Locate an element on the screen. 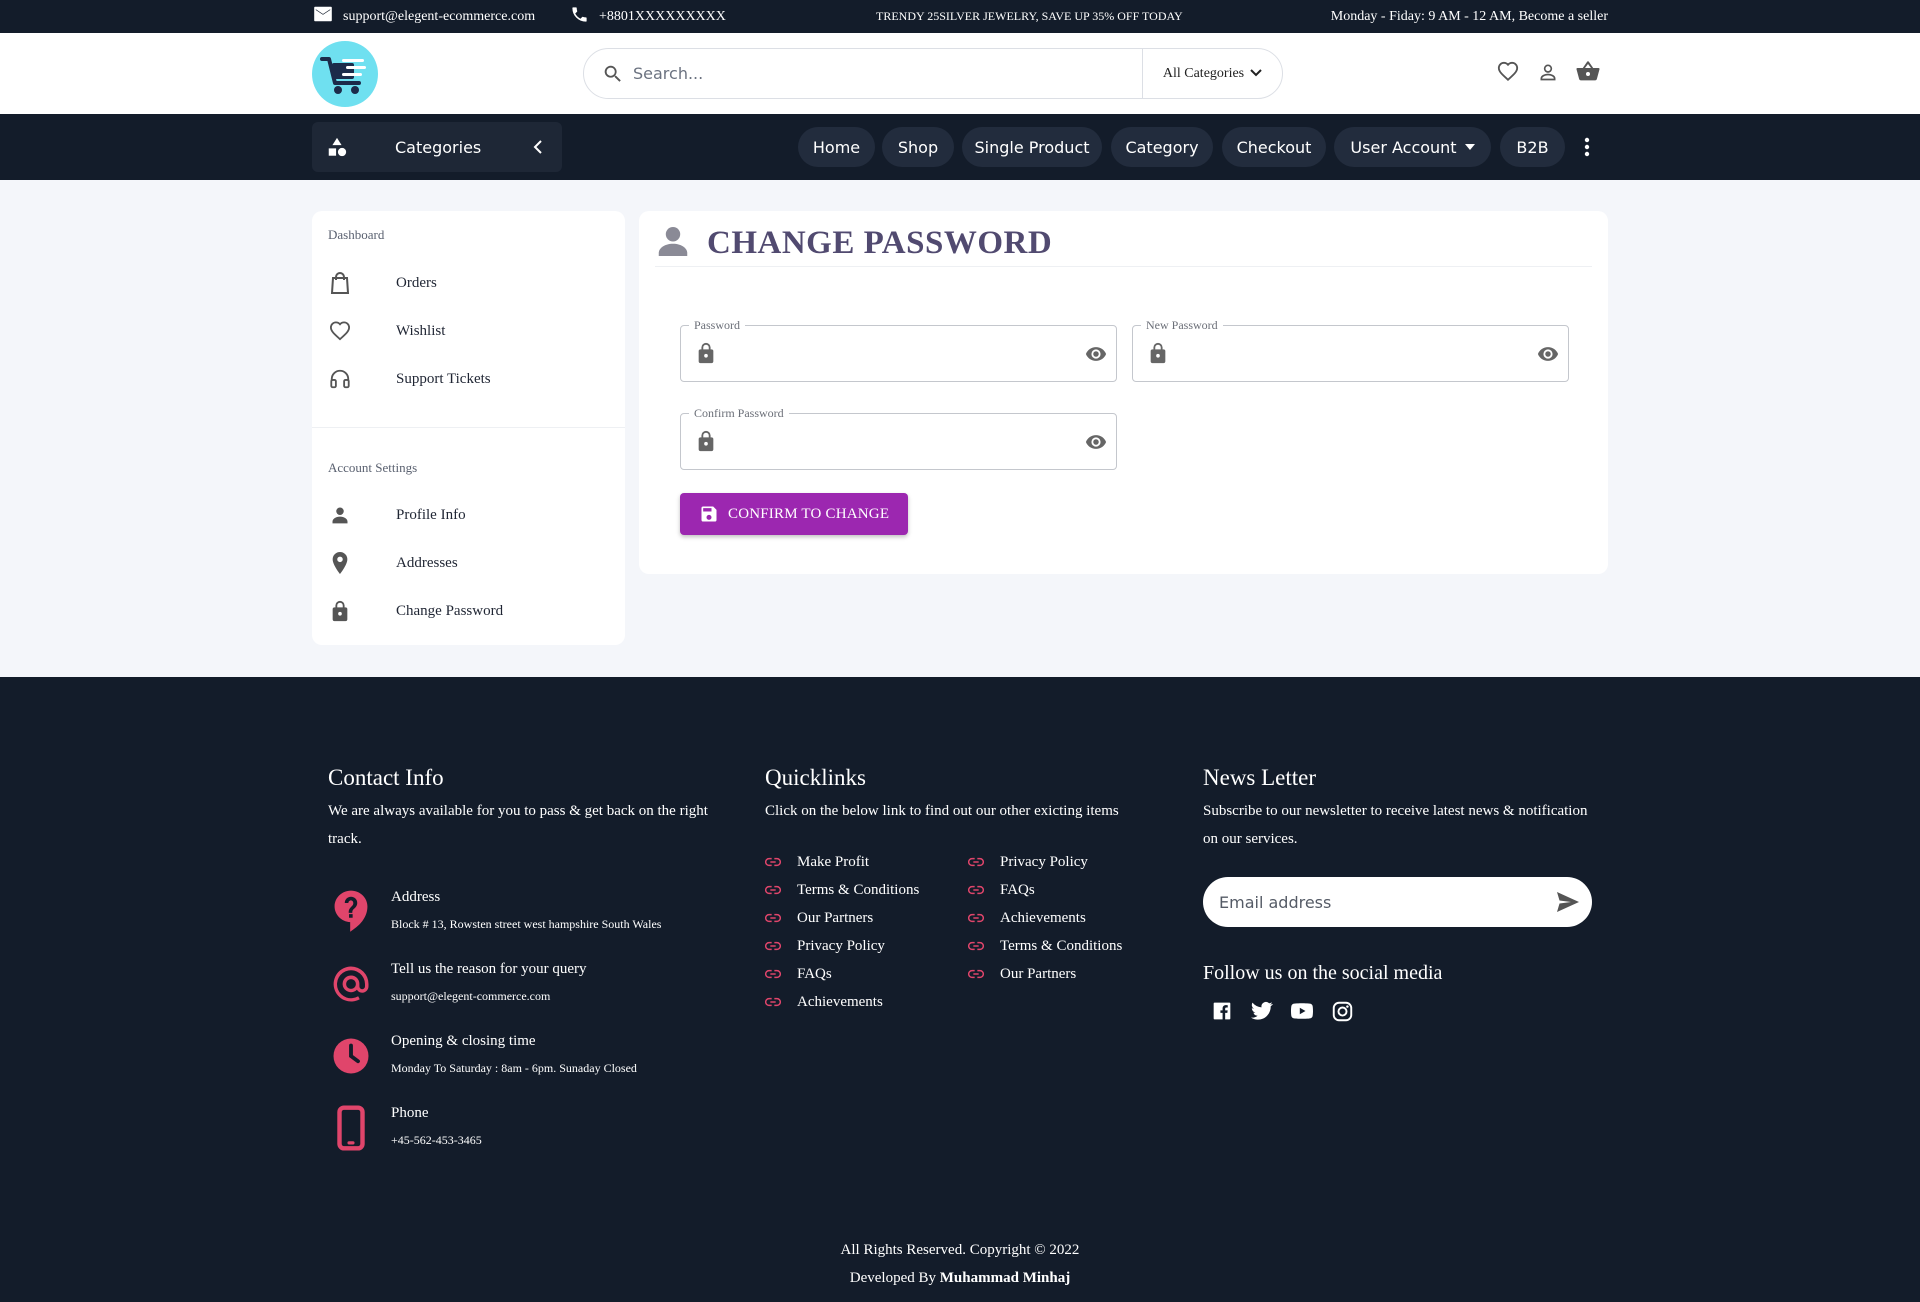 Image resolution: width=1920 pixels, height=1302 pixels. contact-phone-title: Phone is located at coordinates (410, 1113).